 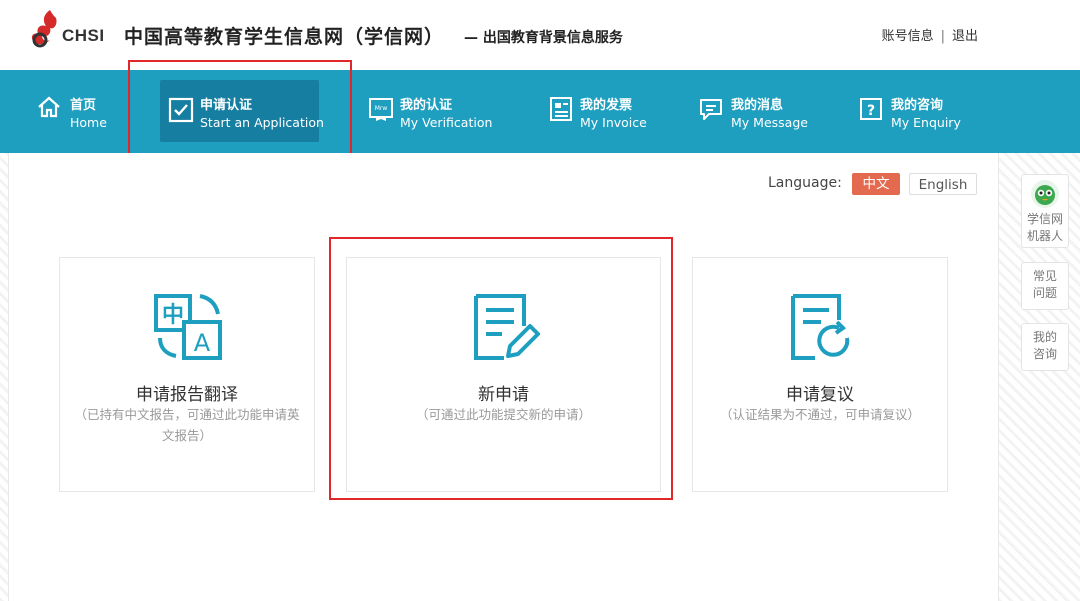 What do you see at coordinates (187, 395) in the screenshot?
I see `card-title: 申请报告翻译` at bounding box center [187, 395].